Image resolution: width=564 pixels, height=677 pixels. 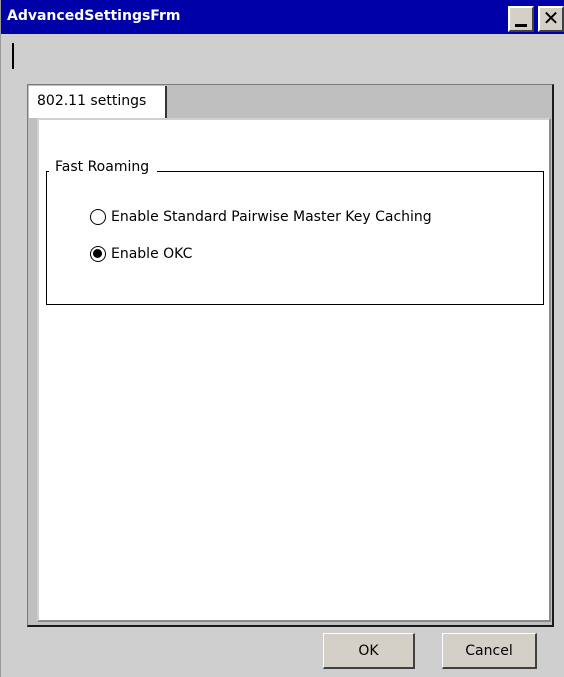 What do you see at coordinates (92, 101) in the screenshot?
I see `tab-label: 802.11 settings` at bounding box center [92, 101].